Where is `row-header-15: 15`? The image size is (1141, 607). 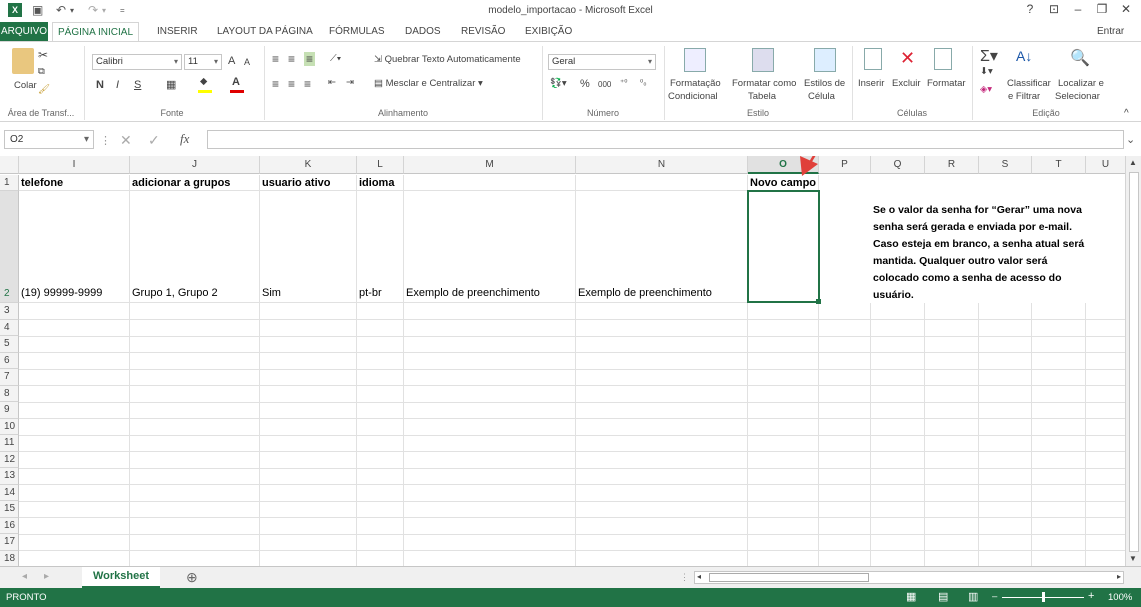 row-header-15: 15 is located at coordinates (9, 509).